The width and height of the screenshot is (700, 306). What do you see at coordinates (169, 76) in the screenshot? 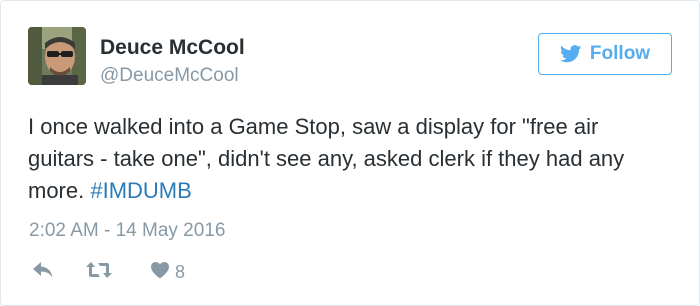
I see `screen-name: @DeuceMcCool` at bounding box center [169, 76].